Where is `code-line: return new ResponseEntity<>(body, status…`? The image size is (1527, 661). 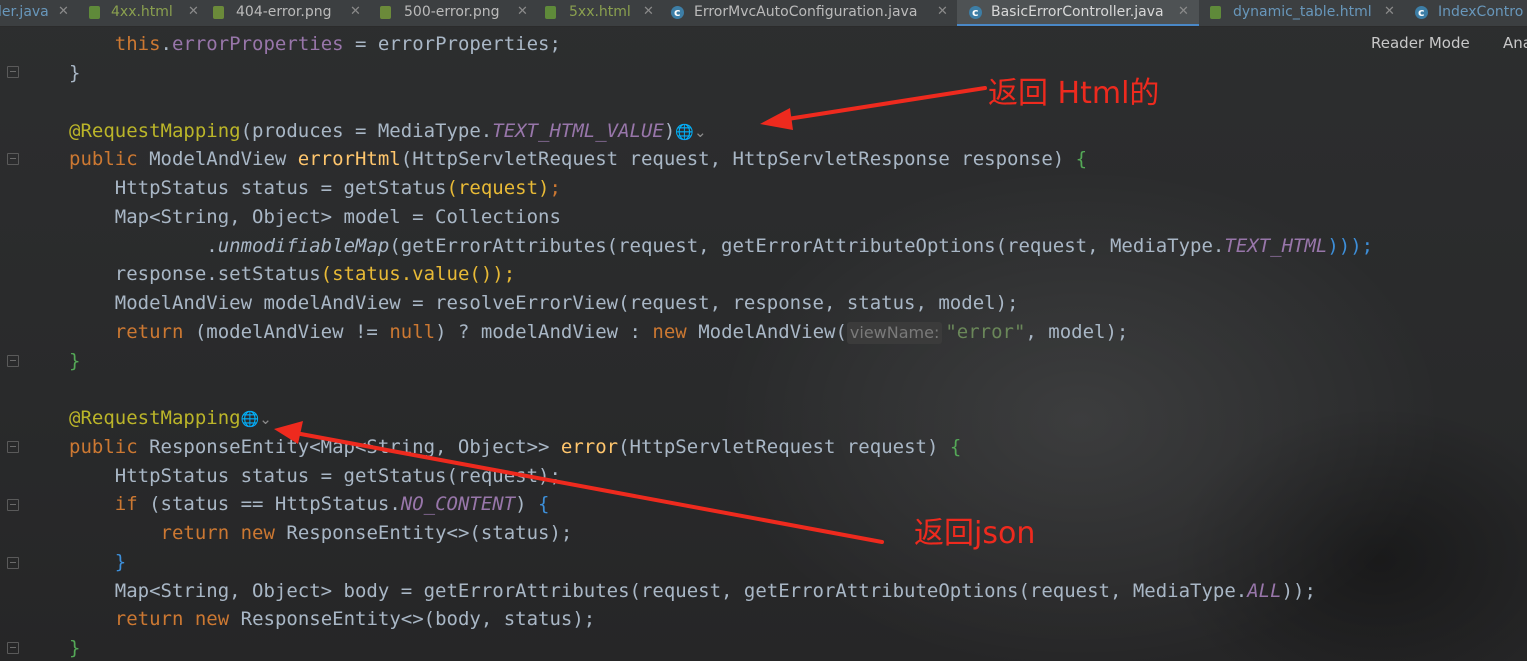 code-line: return new ResponseEntity<>(body, status… is located at coordinates (355, 619).